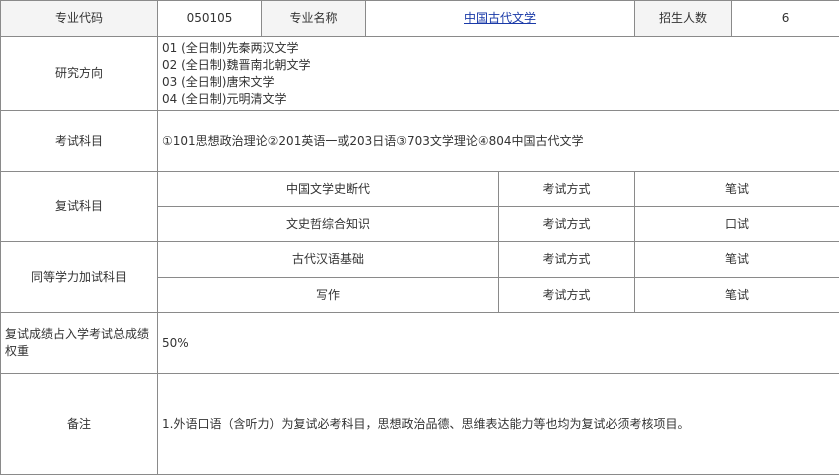 The width and height of the screenshot is (839, 475). Describe the element at coordinates (79, 141) in the screenshot. I see `exam-label: 考试科目` at that location.